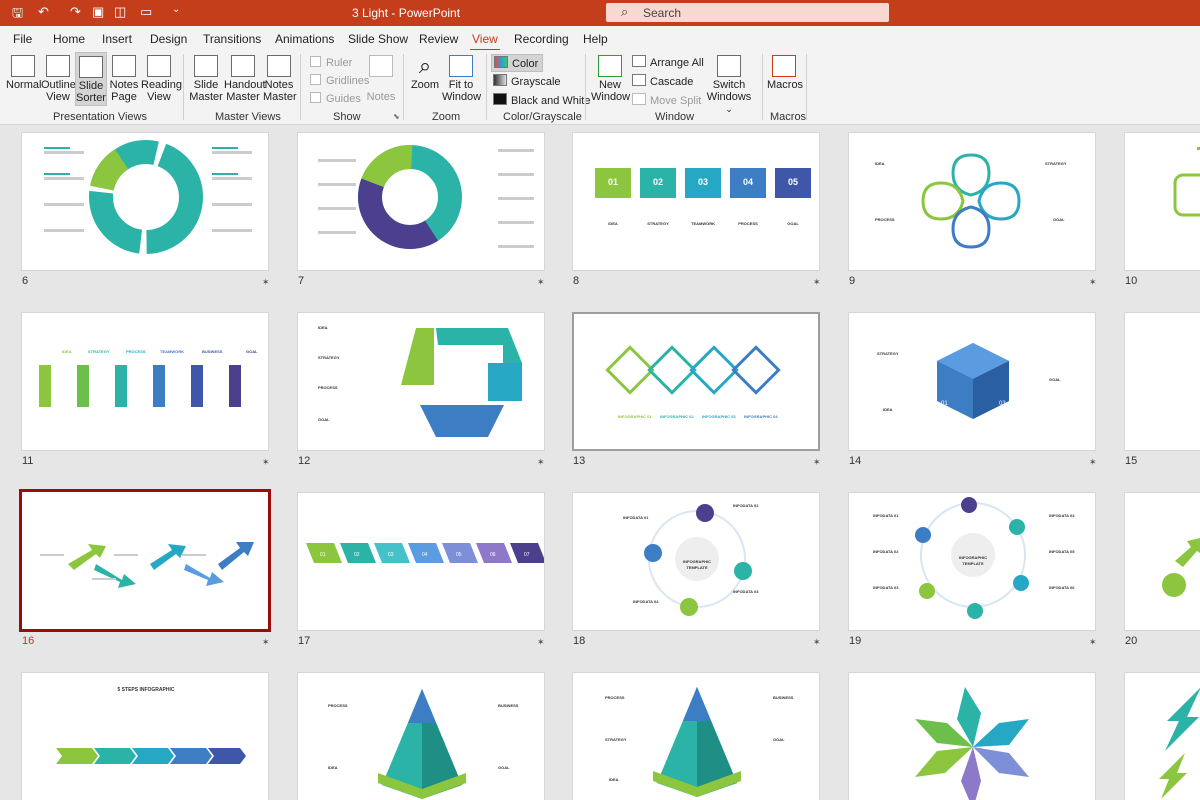  What do you see at coordinates (541, 100) in the screenshot?
I see `black-and-white-button: Black and White` at bounding box center [541, 100].